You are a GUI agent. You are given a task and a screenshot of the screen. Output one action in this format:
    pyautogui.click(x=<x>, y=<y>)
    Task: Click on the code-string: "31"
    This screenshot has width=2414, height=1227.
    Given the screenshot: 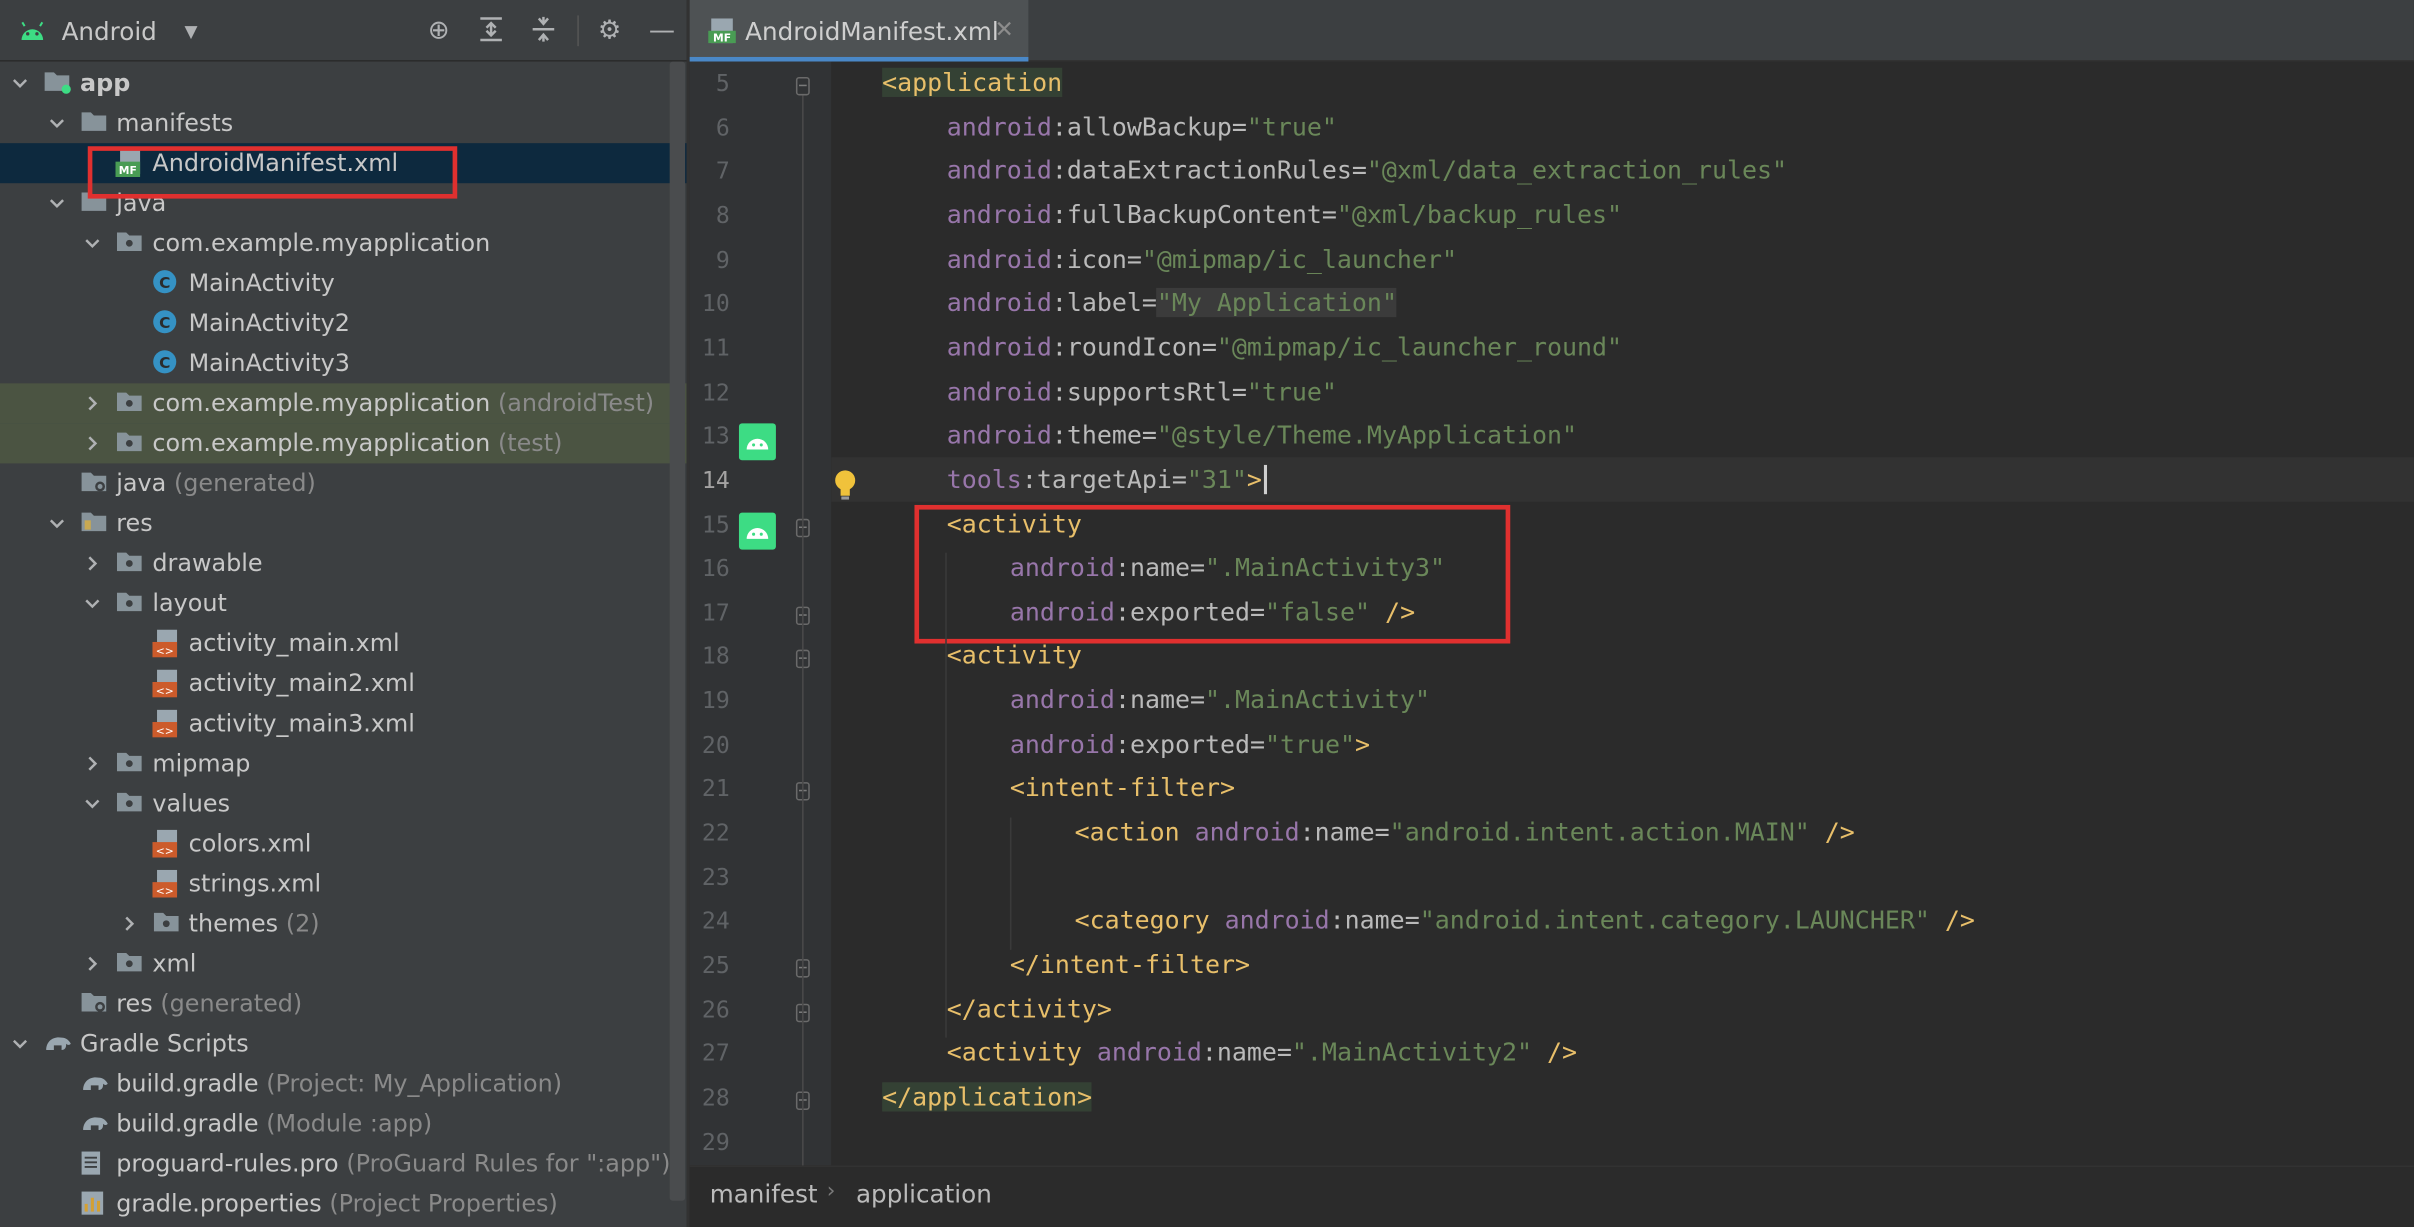 What is the action you would take?
    pyautogui.click(x=1216, y=479)
    